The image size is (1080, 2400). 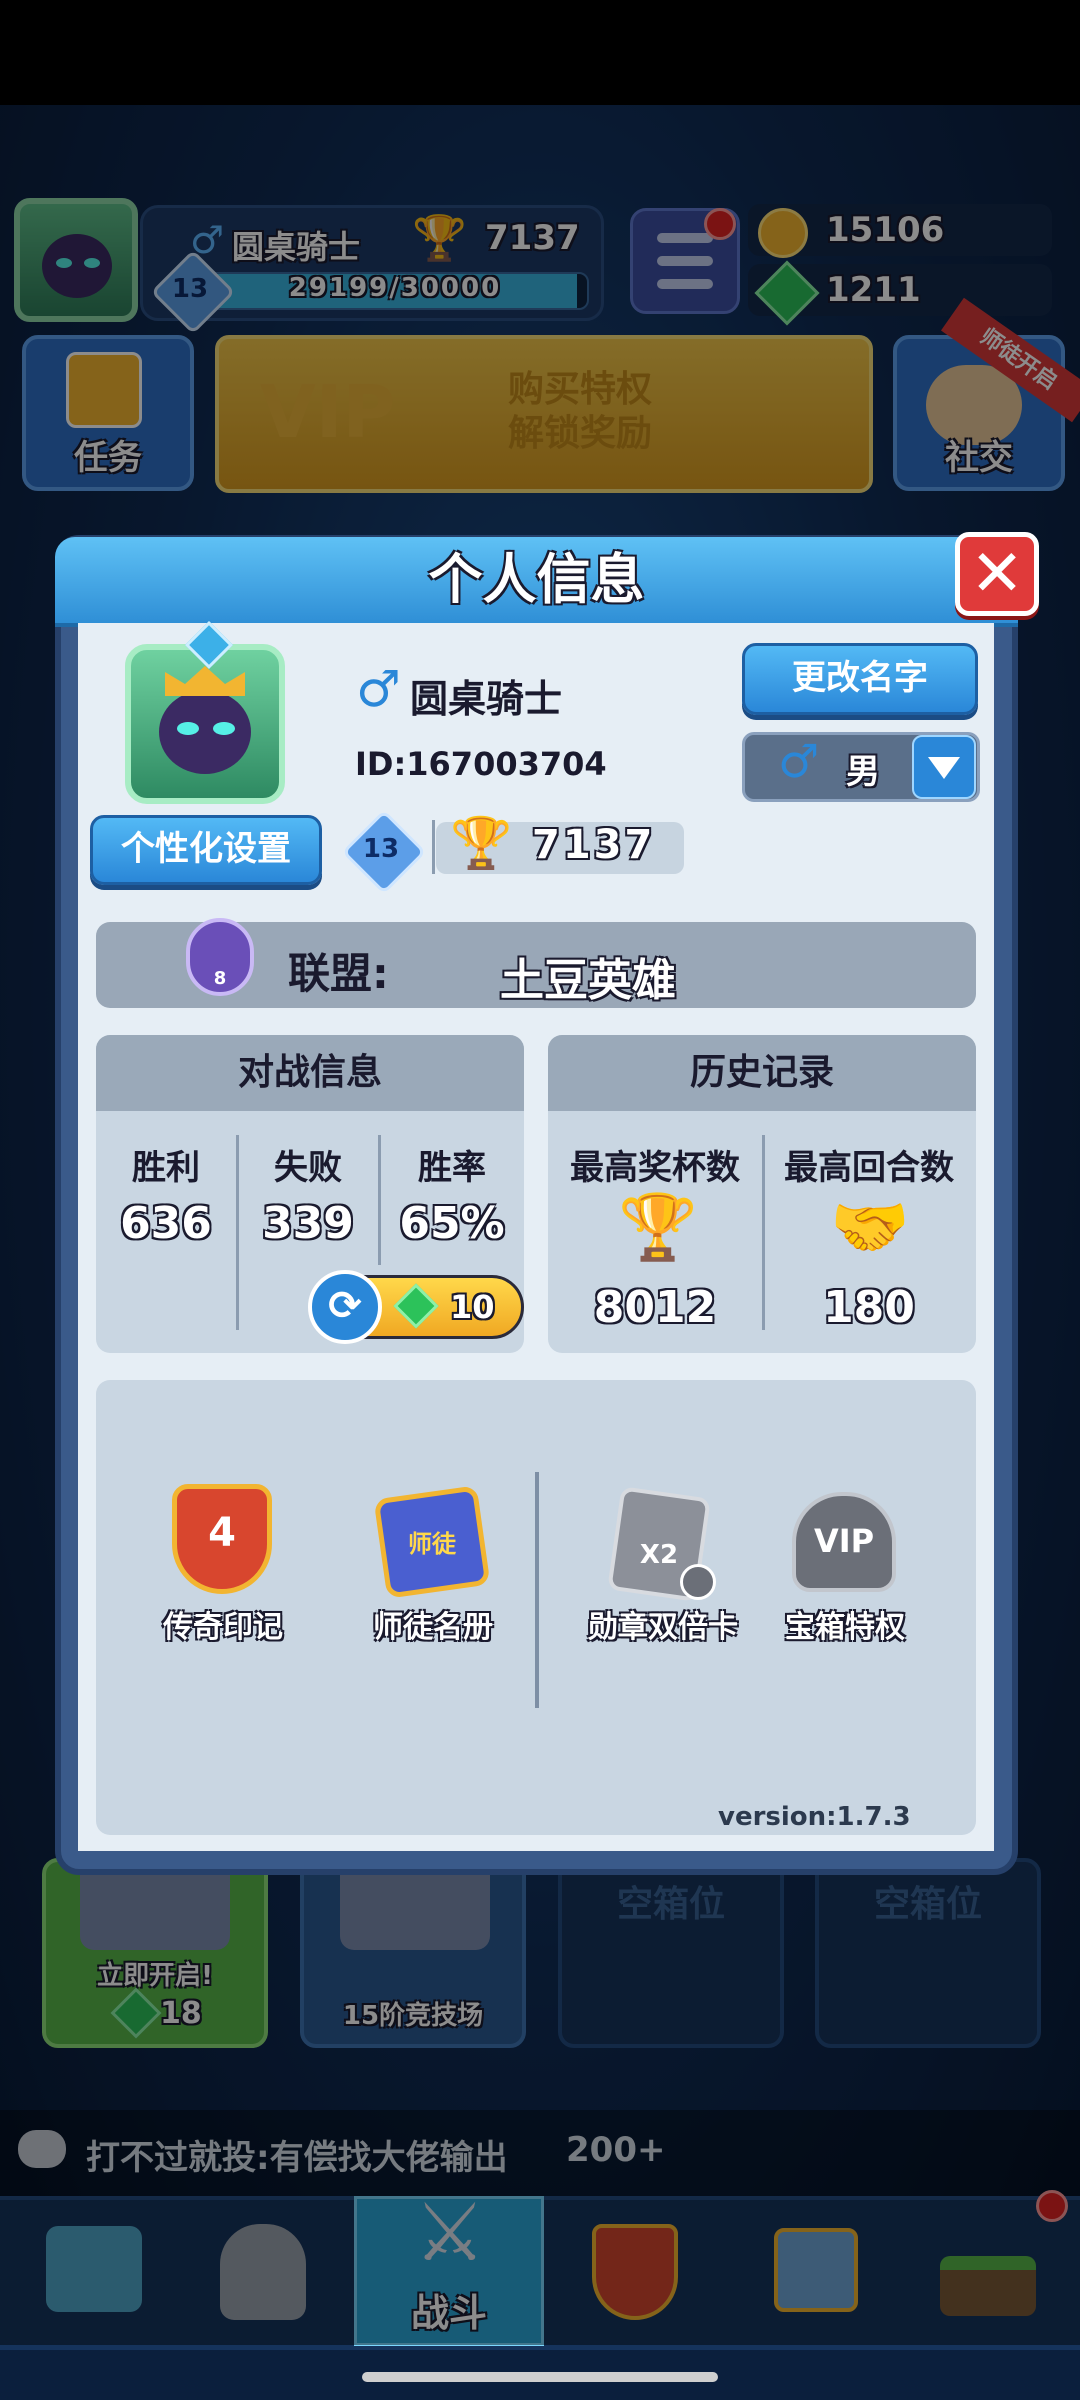 I want to click on losses-label: 失败, so click(x=308, y=1168).